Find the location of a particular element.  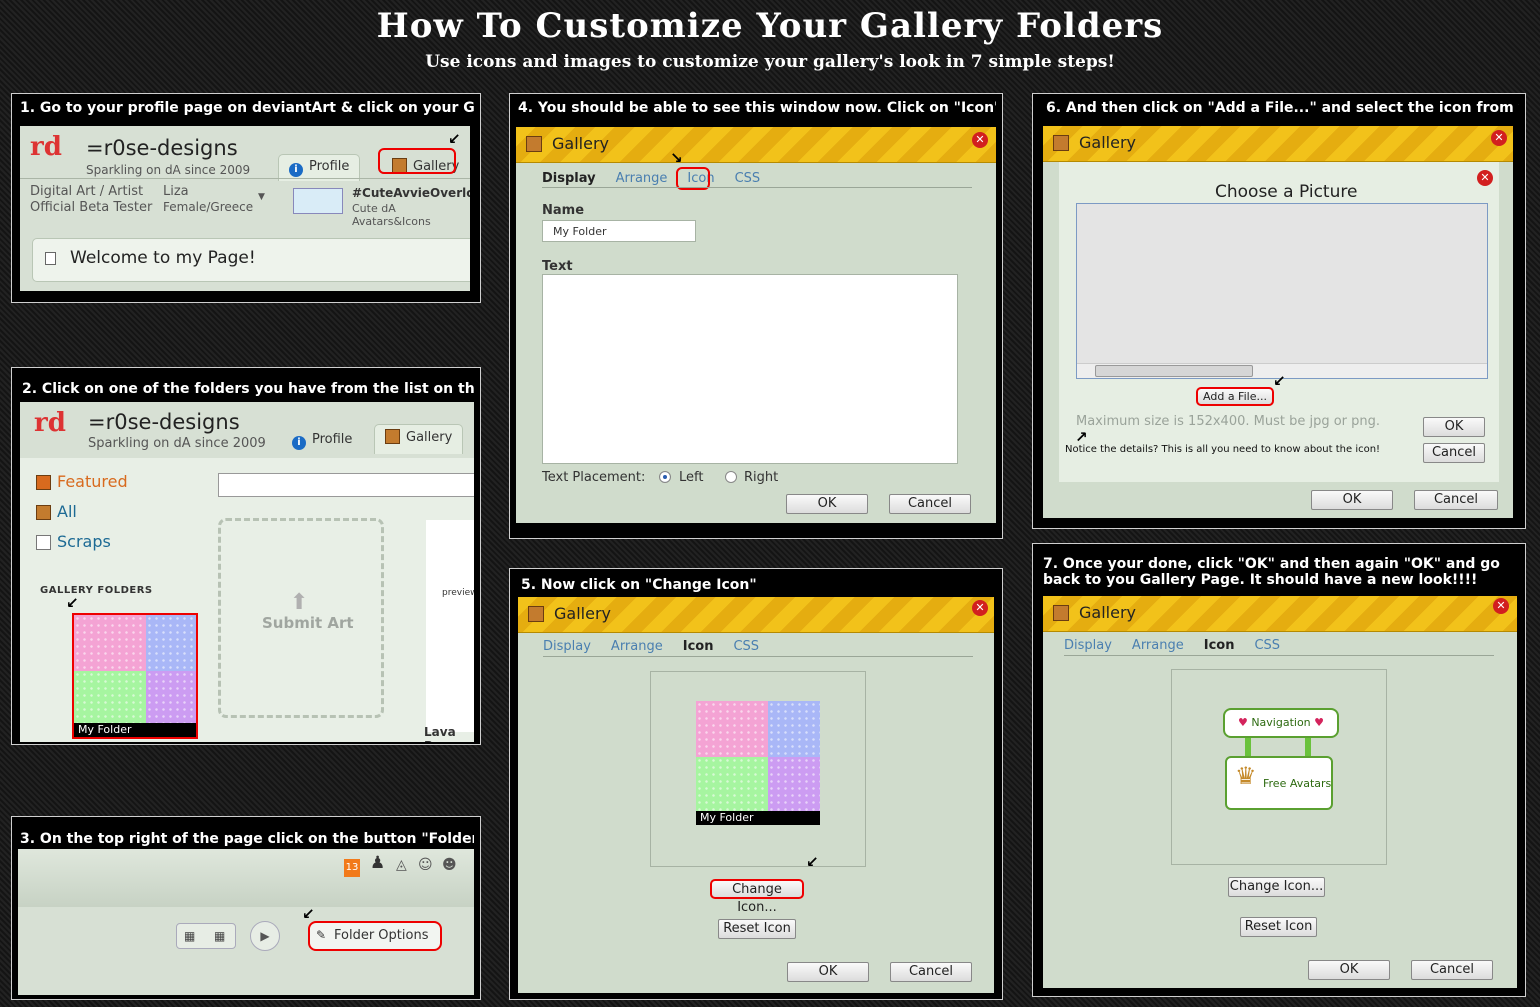

radio-left is located at coordinates (665, 477).